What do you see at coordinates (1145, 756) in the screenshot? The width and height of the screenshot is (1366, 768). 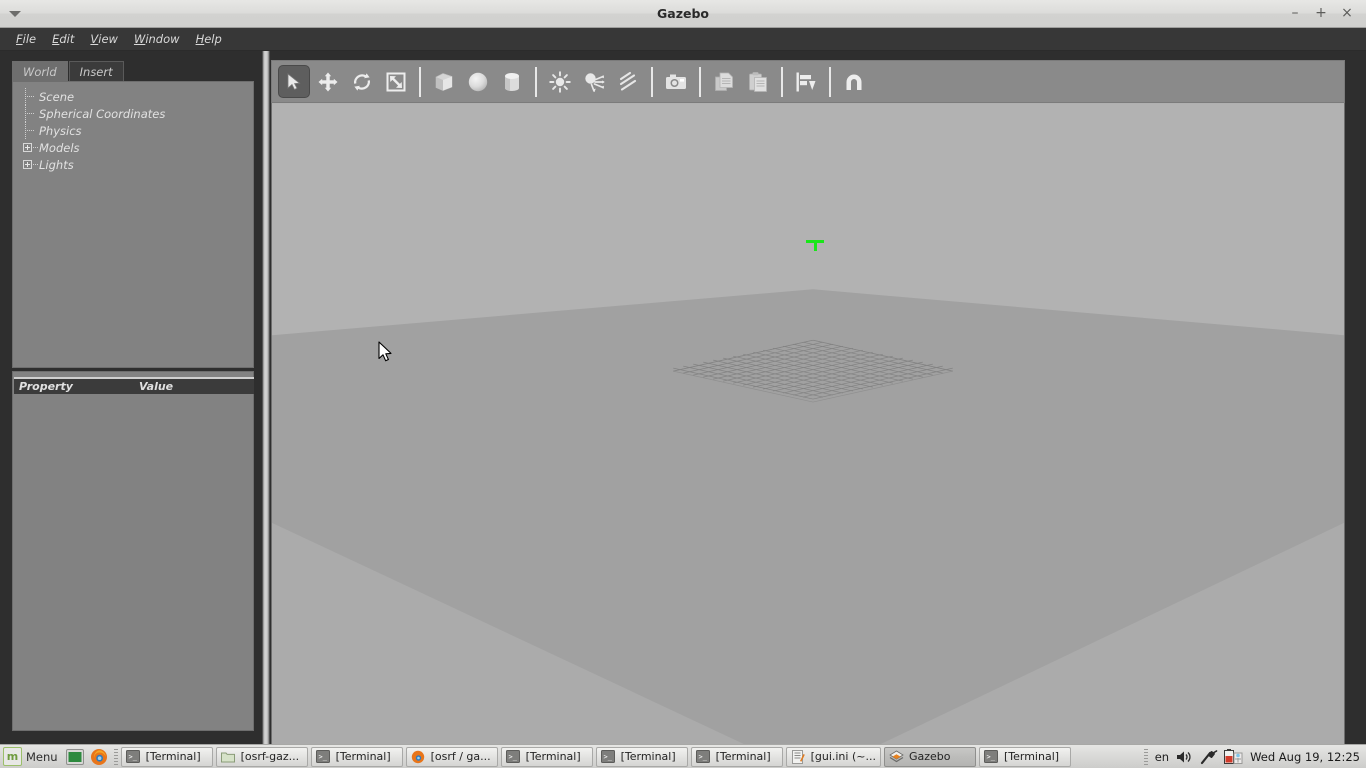 I see `tray-grip-handle` at bounding box center [1145, 756].